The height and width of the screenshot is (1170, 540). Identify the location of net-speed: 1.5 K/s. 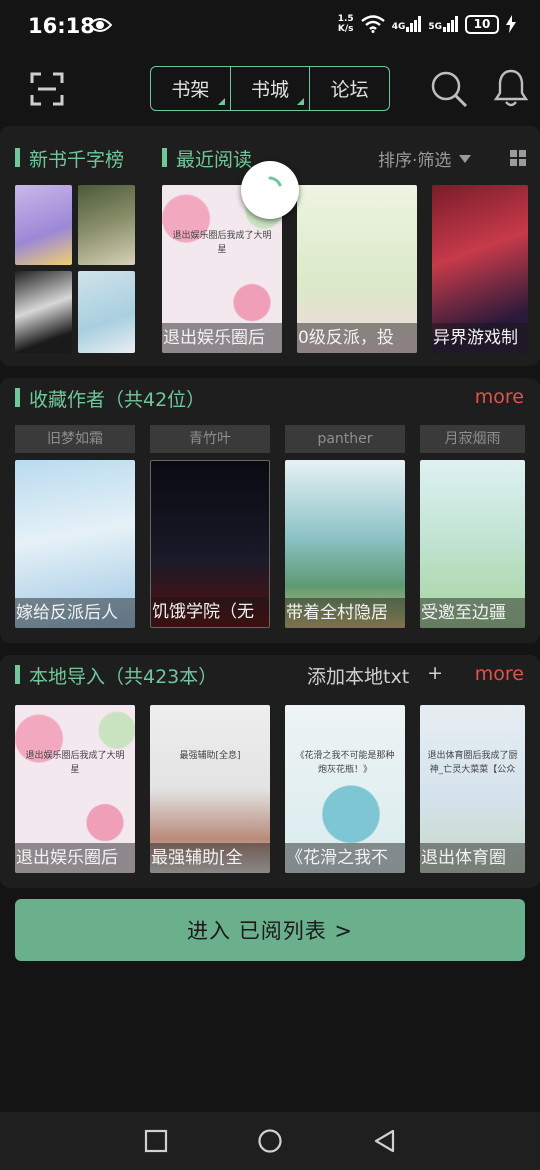
(345, 24).